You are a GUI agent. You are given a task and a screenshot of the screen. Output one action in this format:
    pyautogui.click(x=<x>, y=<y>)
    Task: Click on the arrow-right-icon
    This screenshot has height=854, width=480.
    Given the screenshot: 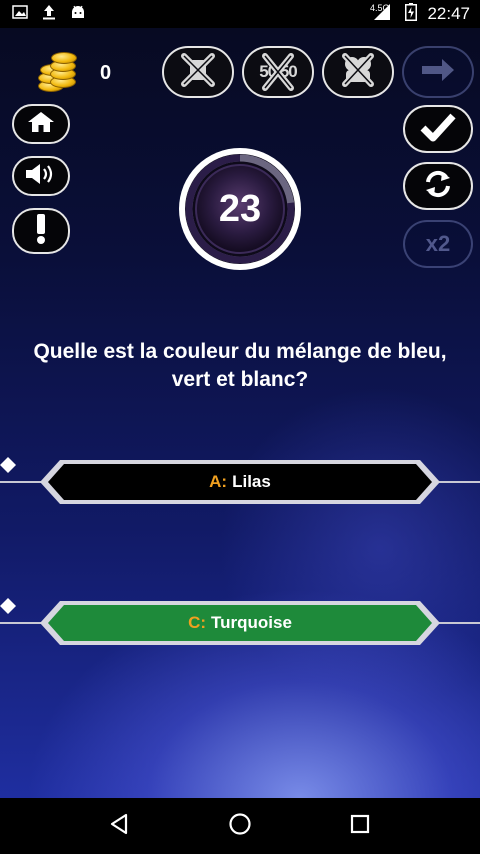 What is the action you would take?
    pyautogui.click(x=438, y=72)
    